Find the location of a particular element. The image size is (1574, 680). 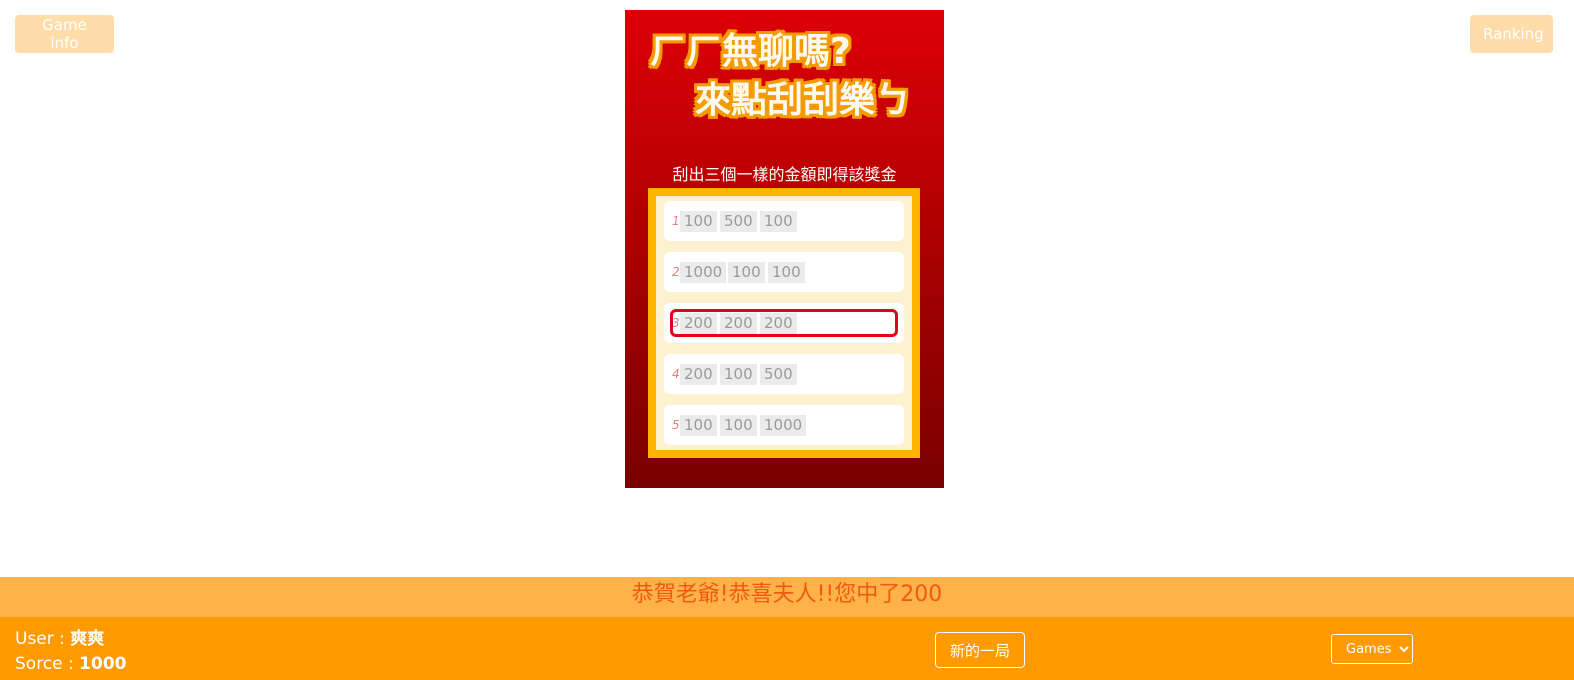

score-label: Sorce : is located at coordinates (47, 664).